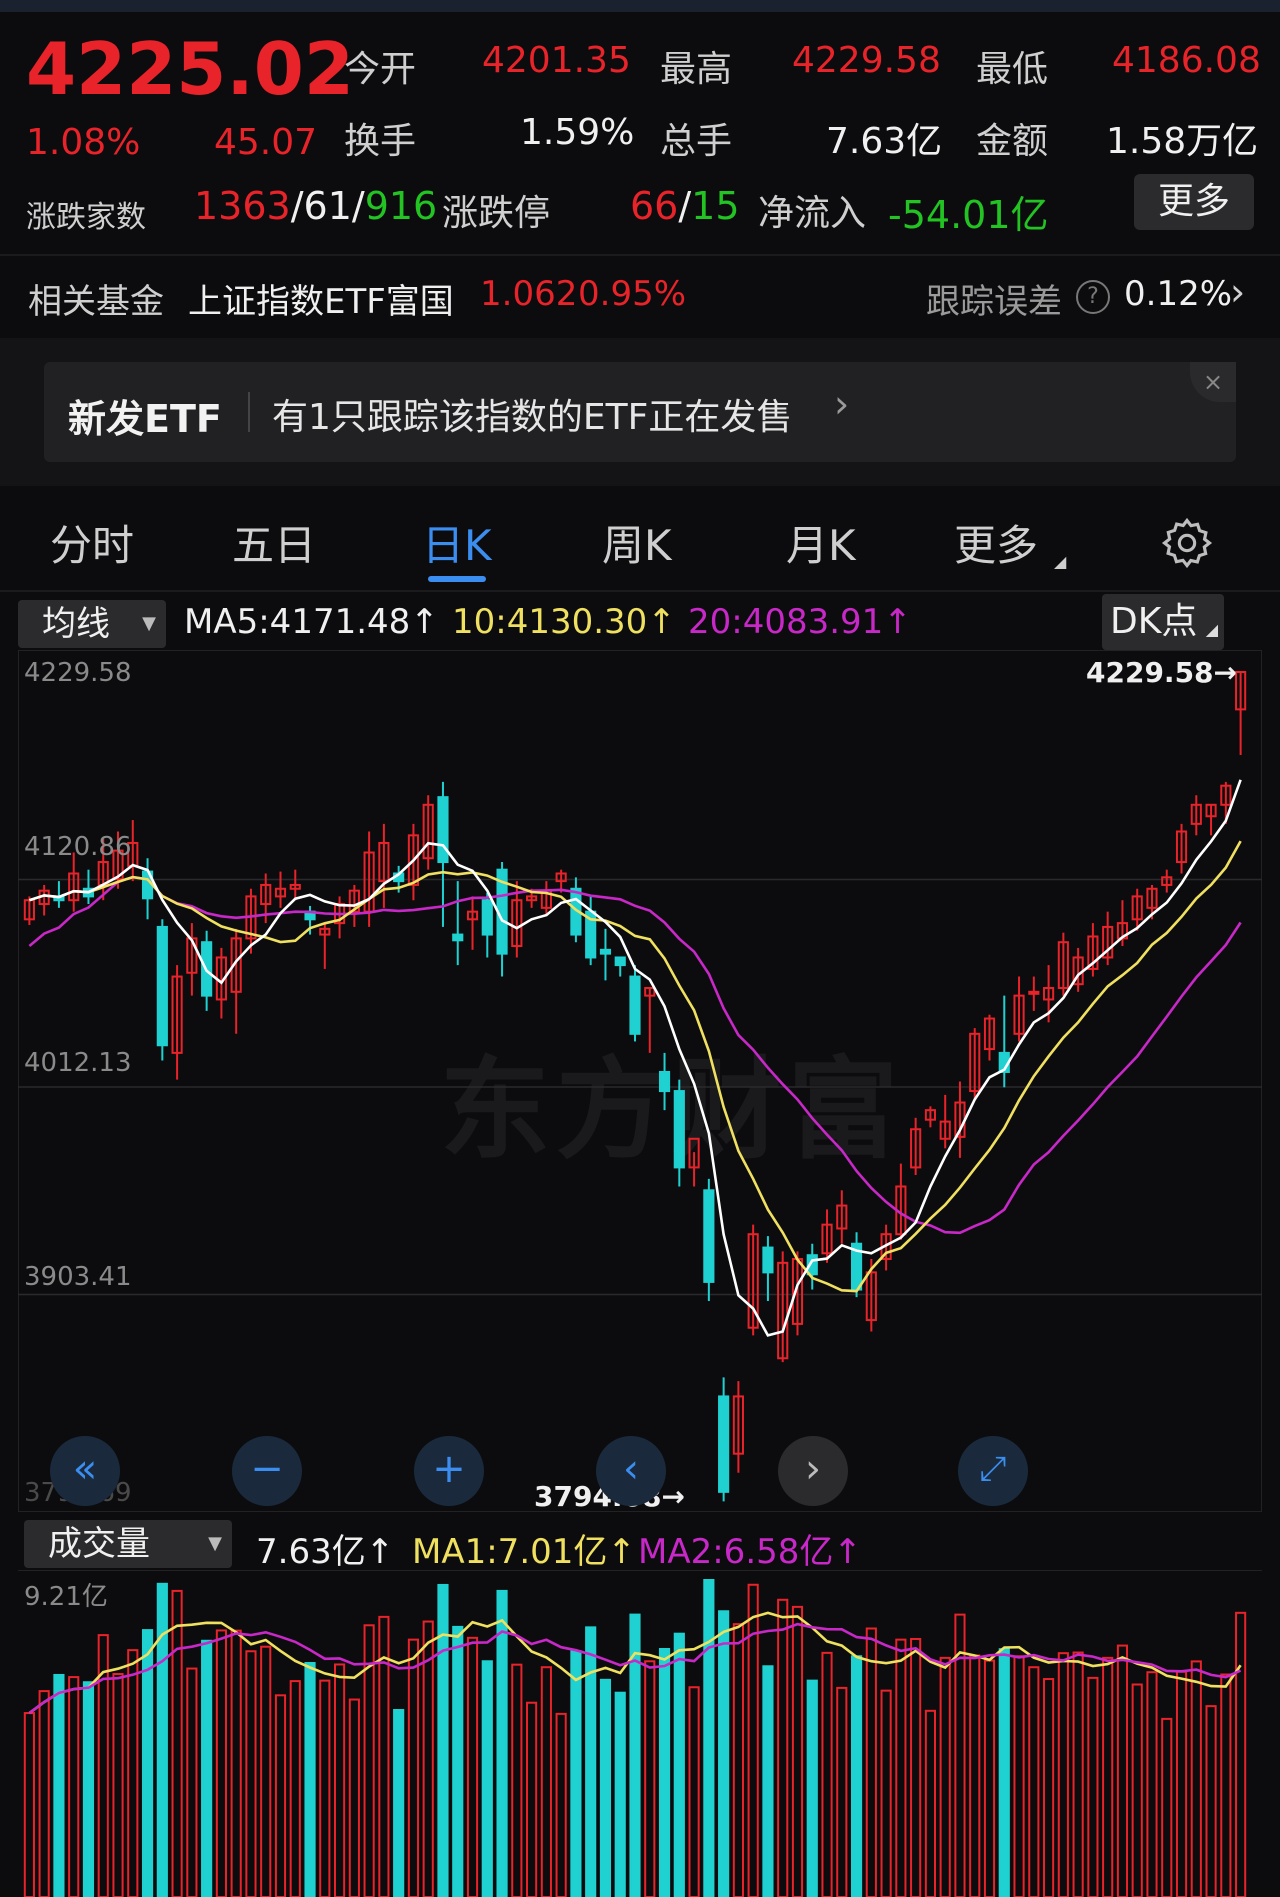 Image resolution: width=1280 pixels, height=1897 pixels. What do you see at coordinates (83, 142) in the screenshot?
I see `change-percent: 1.08%` at bounding box center [83, 142].